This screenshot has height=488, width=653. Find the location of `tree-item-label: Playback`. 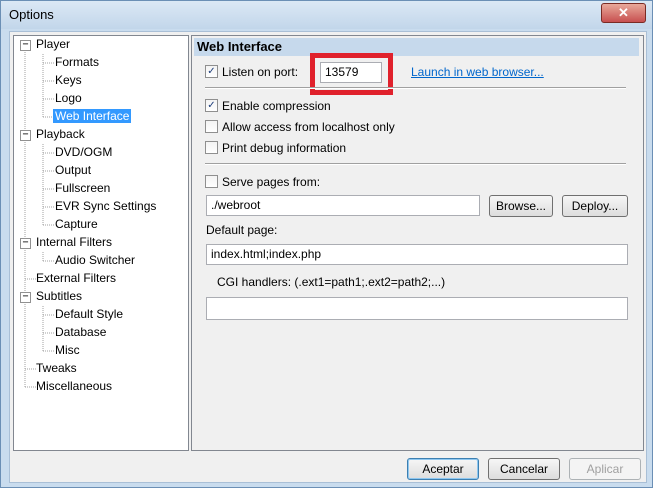

tree-item-label: Playback is located at coordinates (60, 134).